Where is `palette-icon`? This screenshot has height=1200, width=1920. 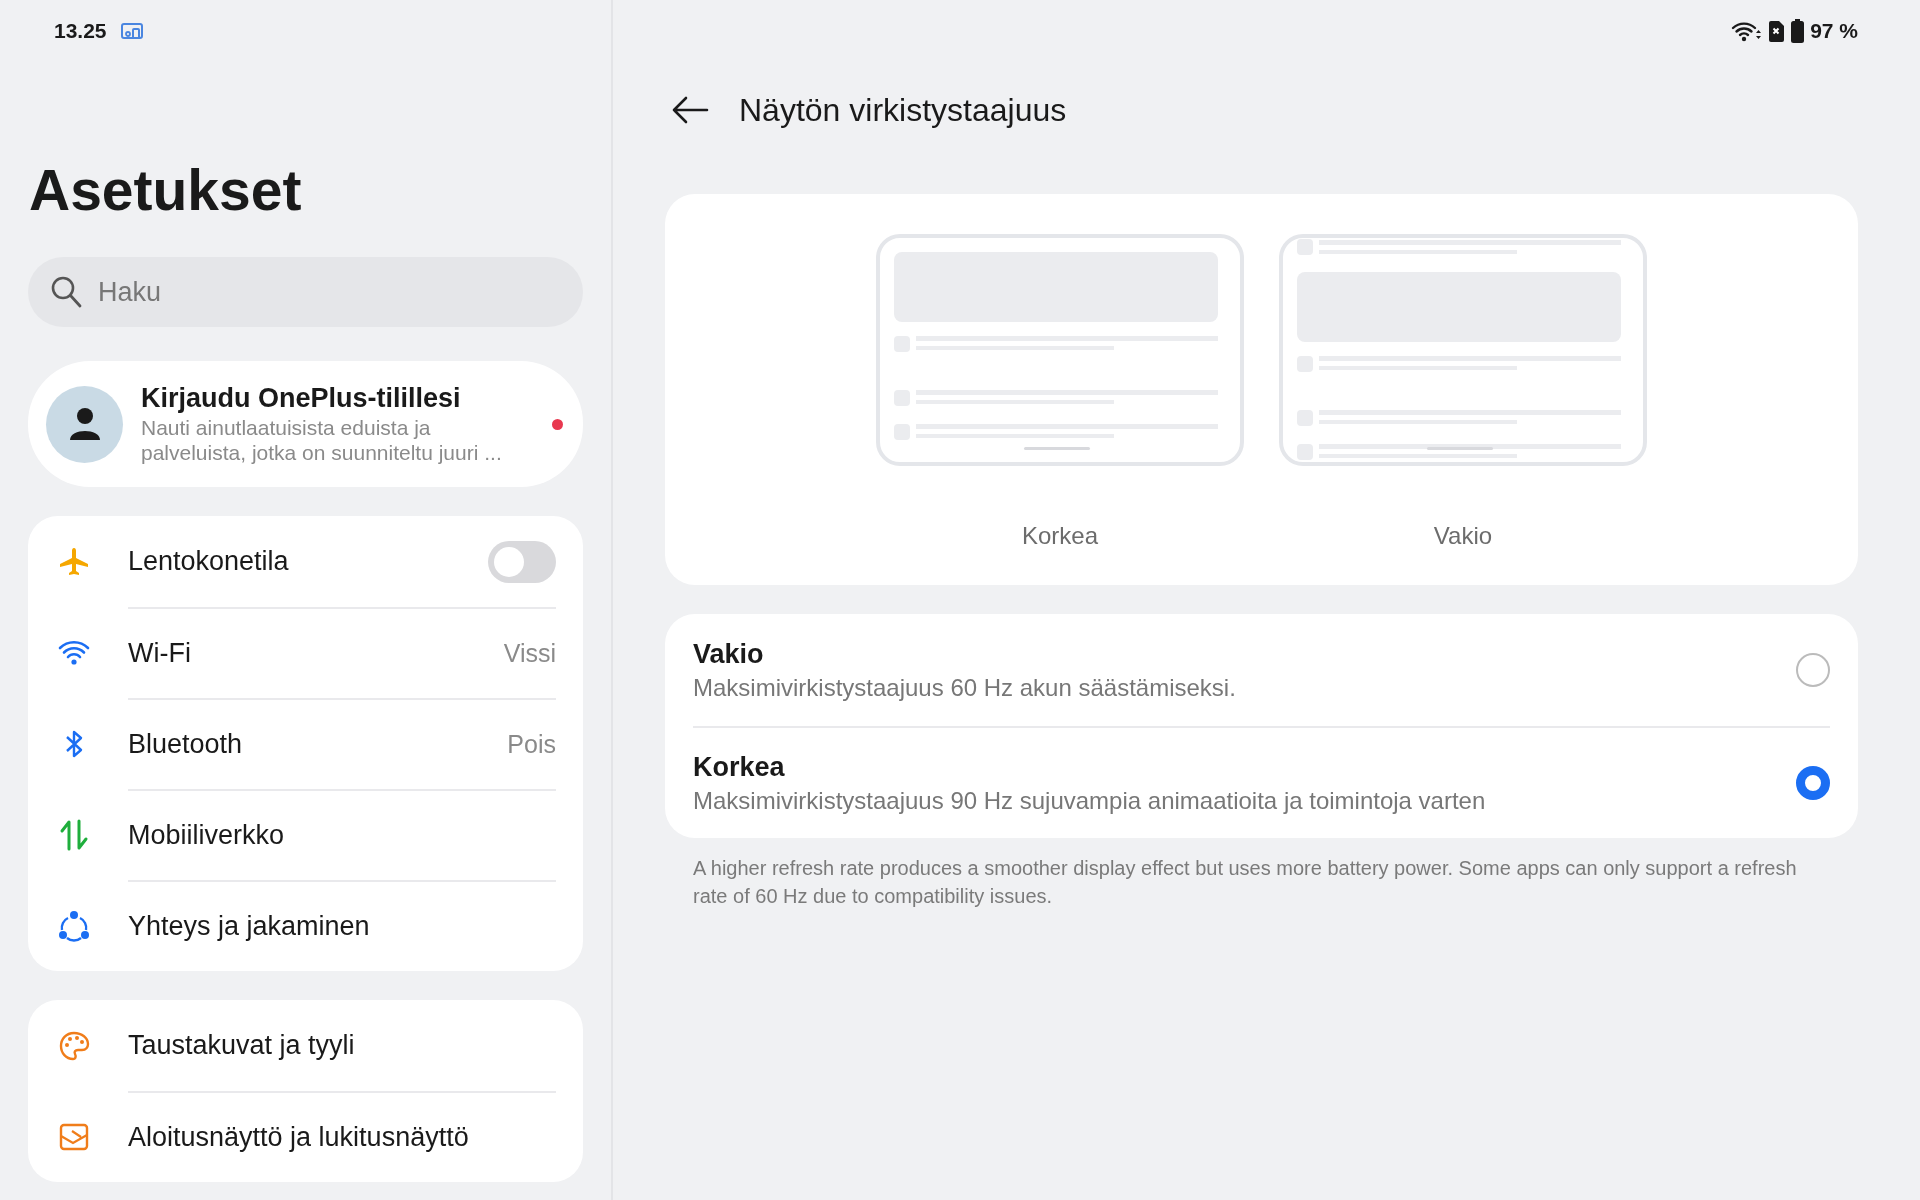 palette-icon is located at coordinates (74, 1045).